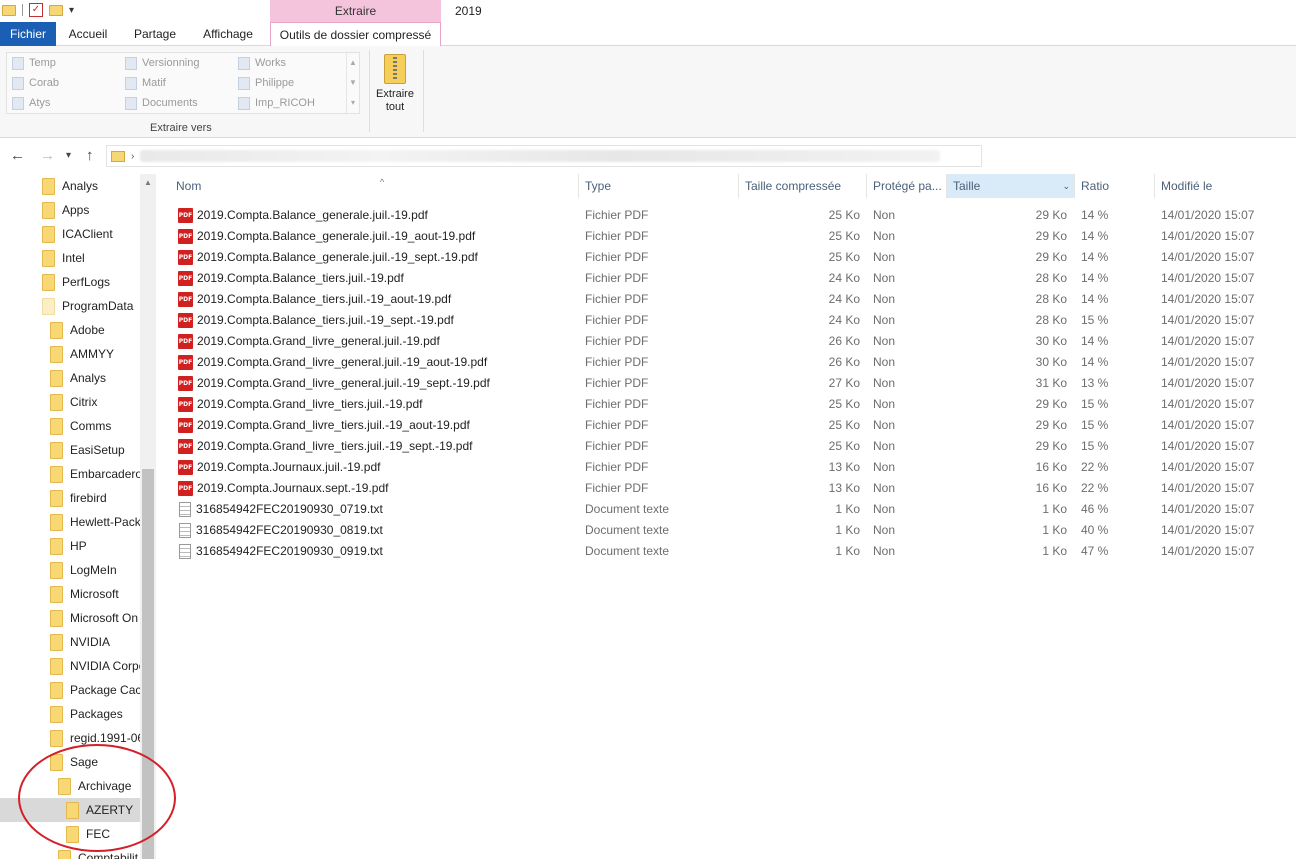 This screenshot has height=859, width=1296. Describe the element at coordinates (47, 155) in the screenshot. I see `forward-arrow-icon: →` at that location.